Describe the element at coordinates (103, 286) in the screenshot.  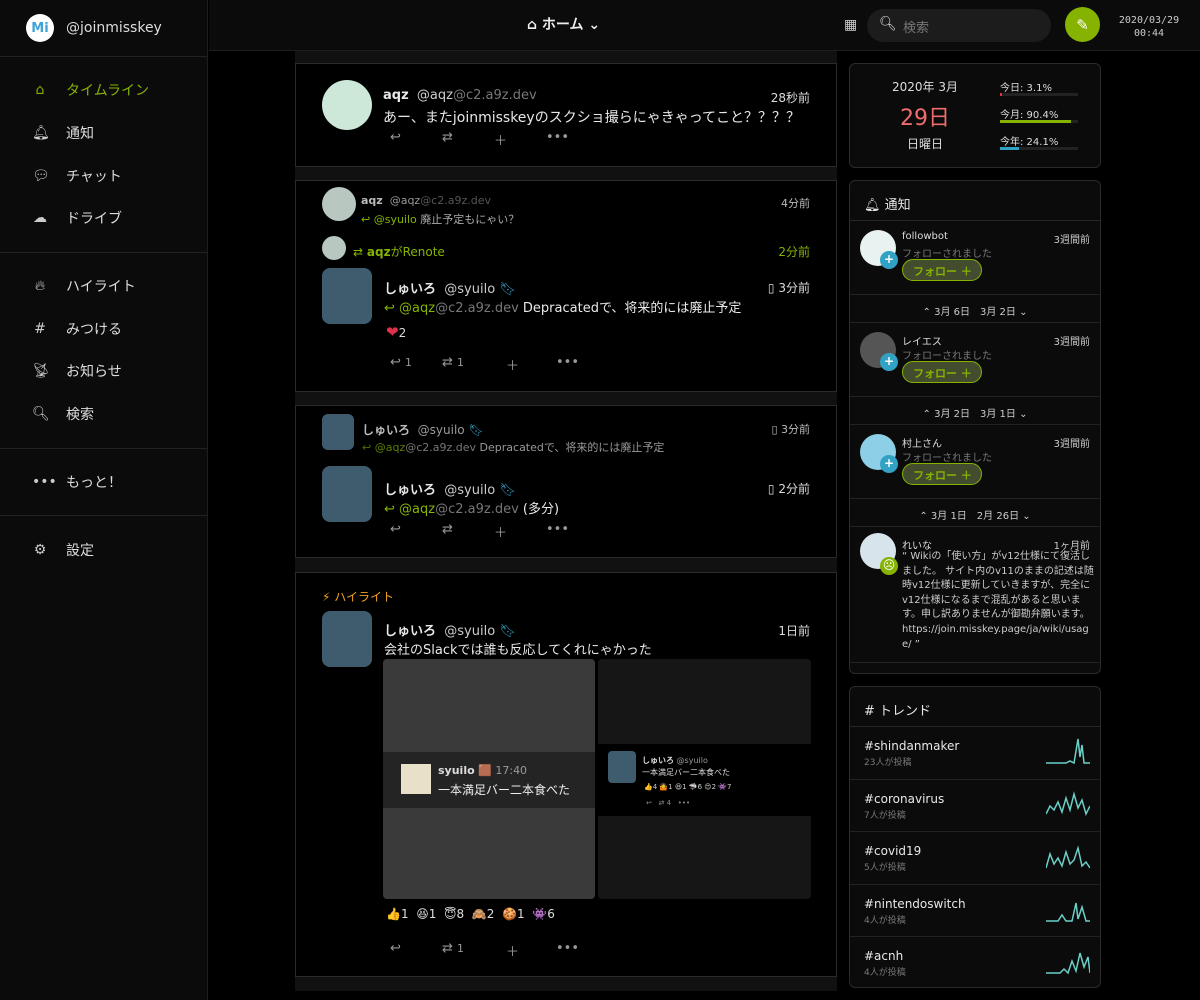
I see `nav-highlight: 🔥︎ ハイライト` at that location.